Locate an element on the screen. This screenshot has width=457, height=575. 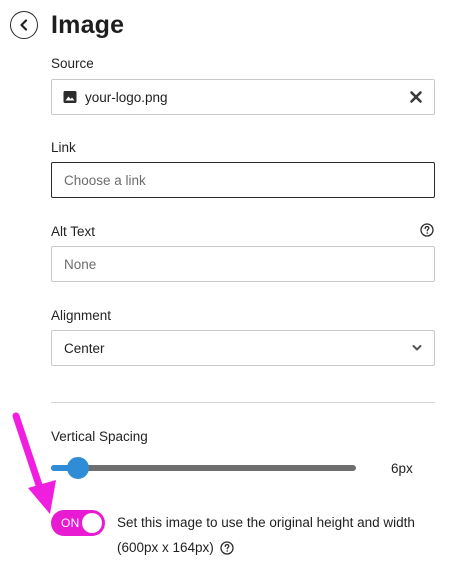
close-icon is located at coordinates (416, 97).